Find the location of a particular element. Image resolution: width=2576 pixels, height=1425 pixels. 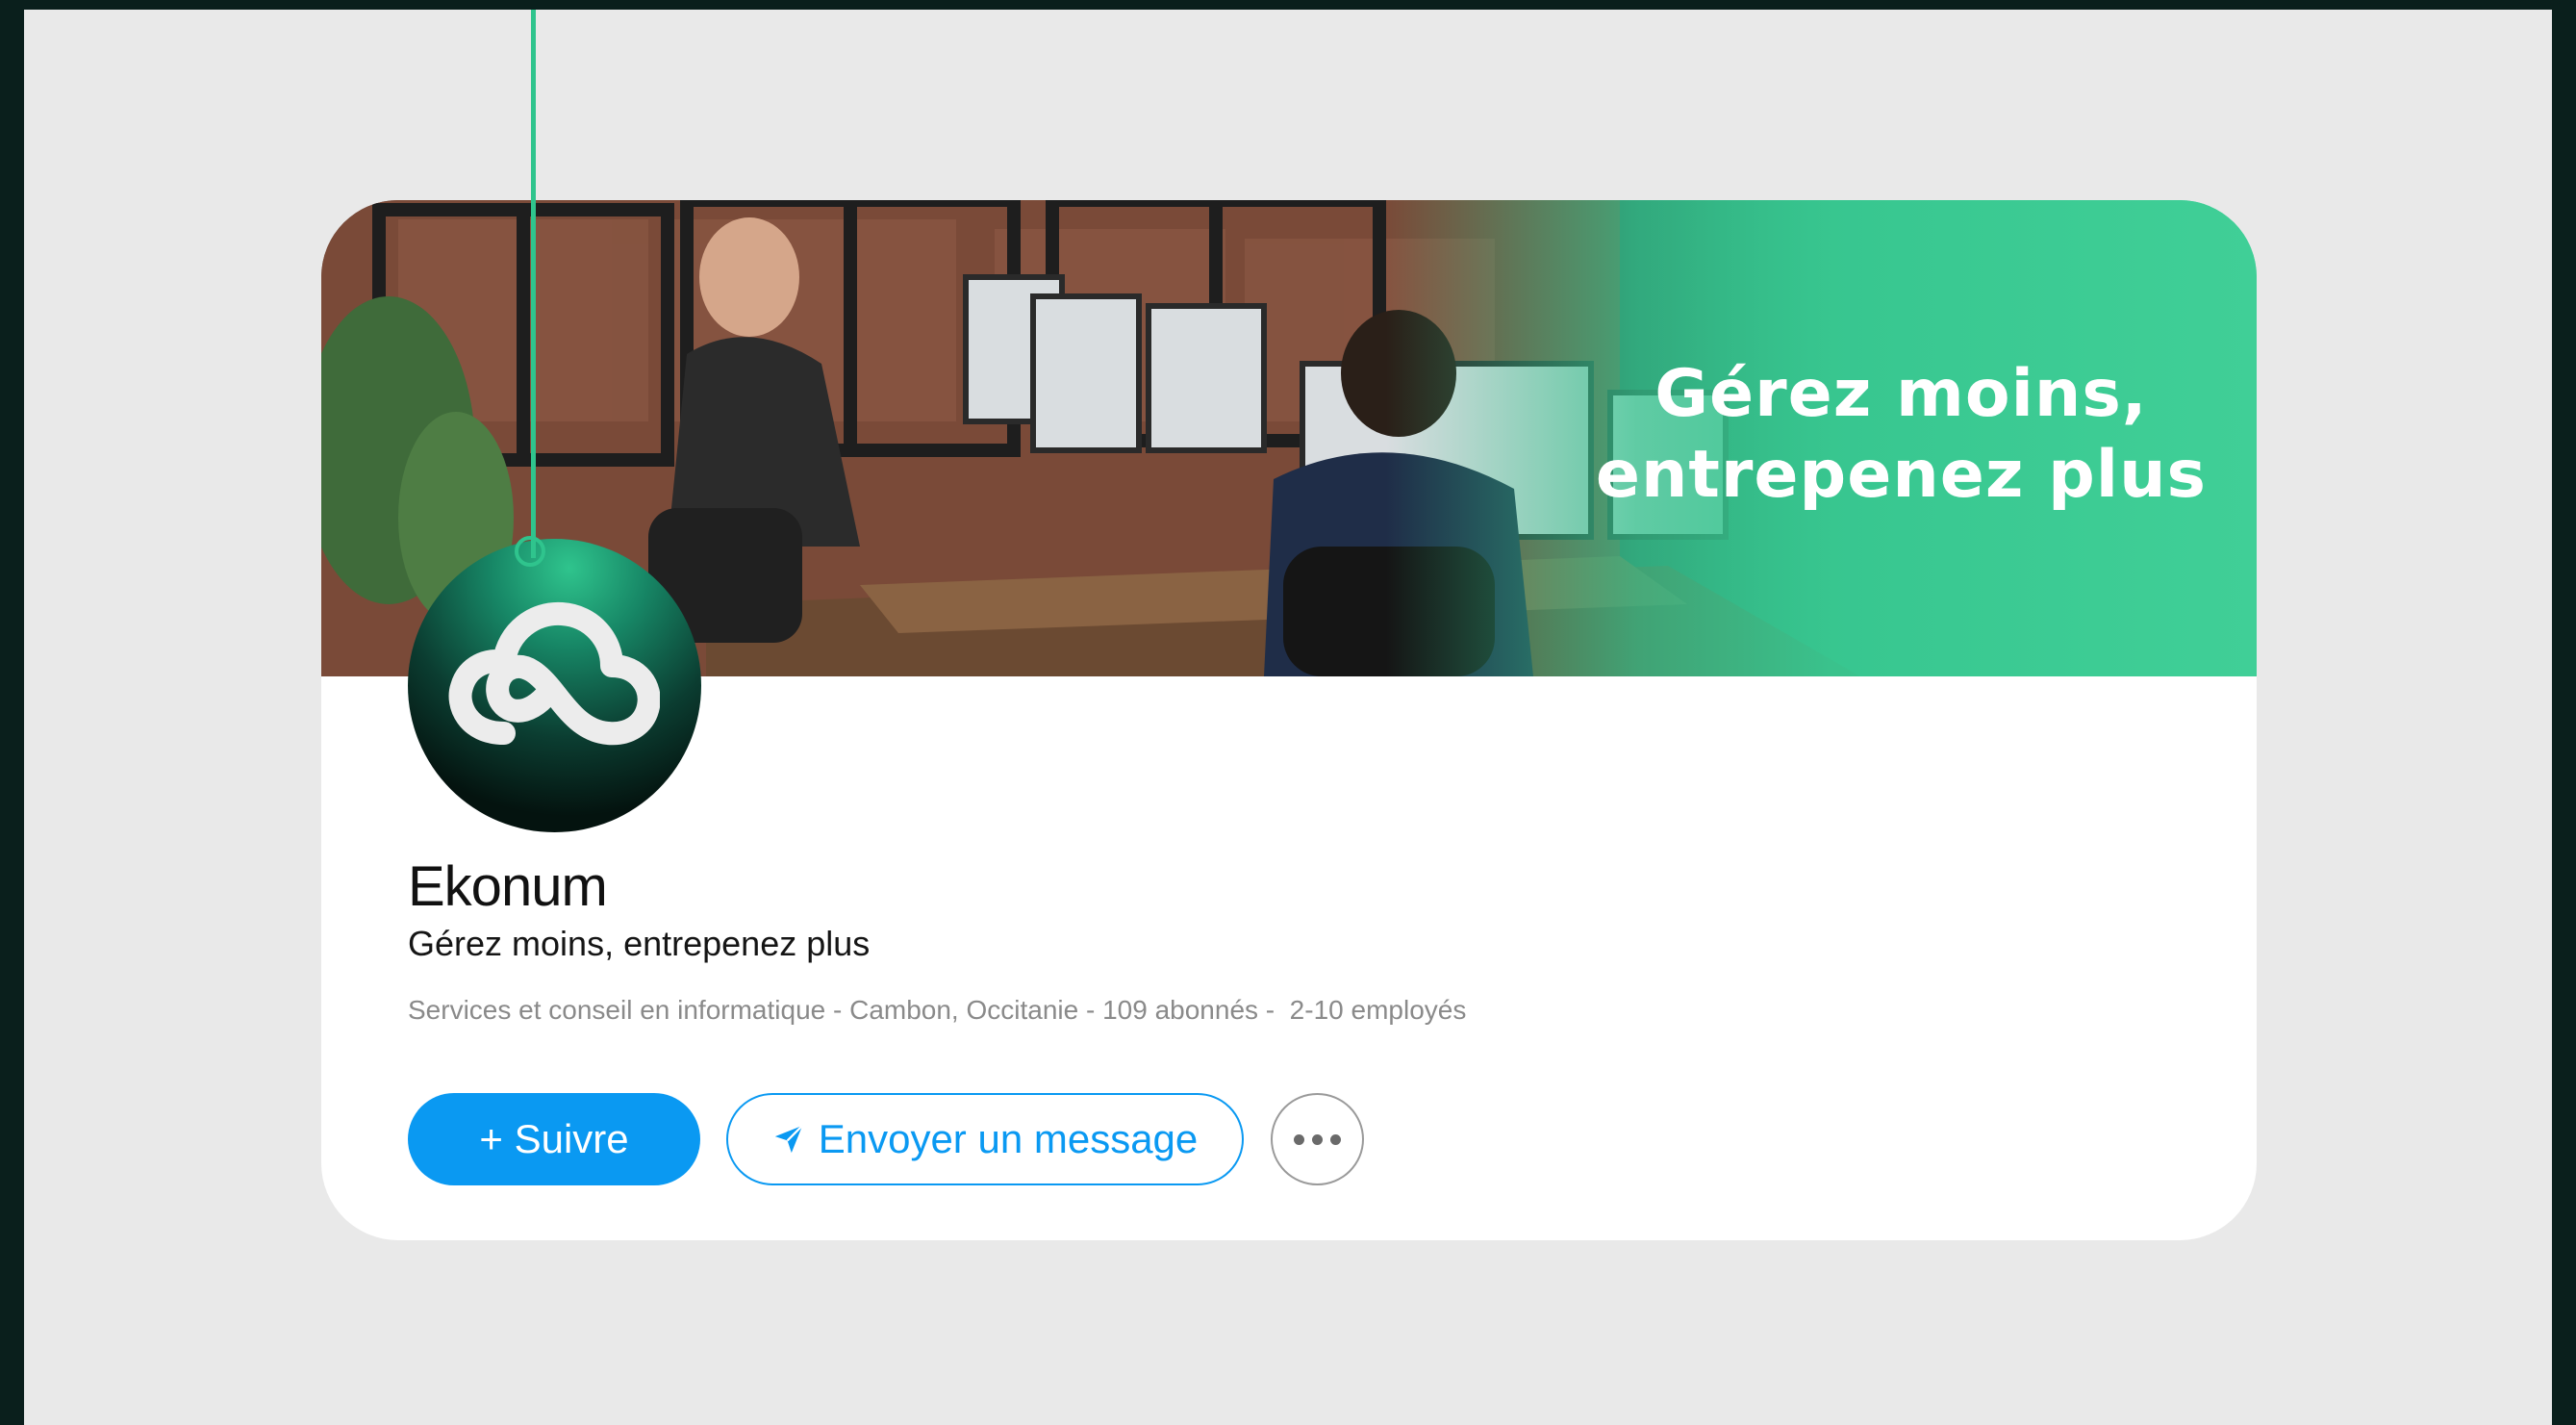

follow-button-label: + Suivre is located at coordinates (554, 1139).